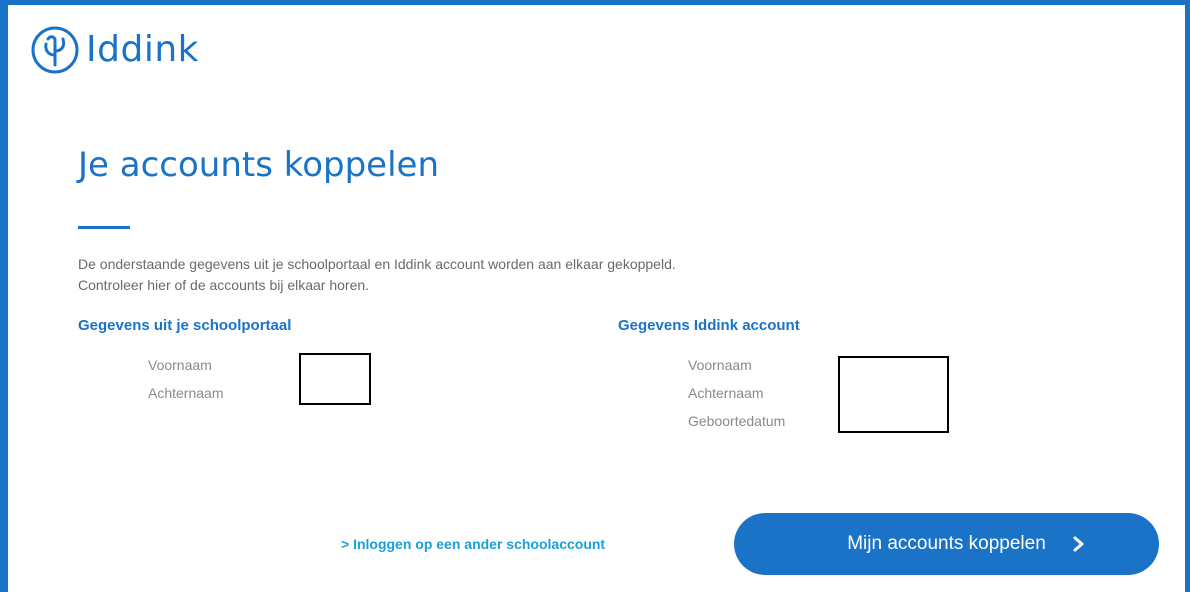 The image size is (1190, 592). I want to click on schoolportal-field-list: Voornaam Achternaam, so click(185, 379).